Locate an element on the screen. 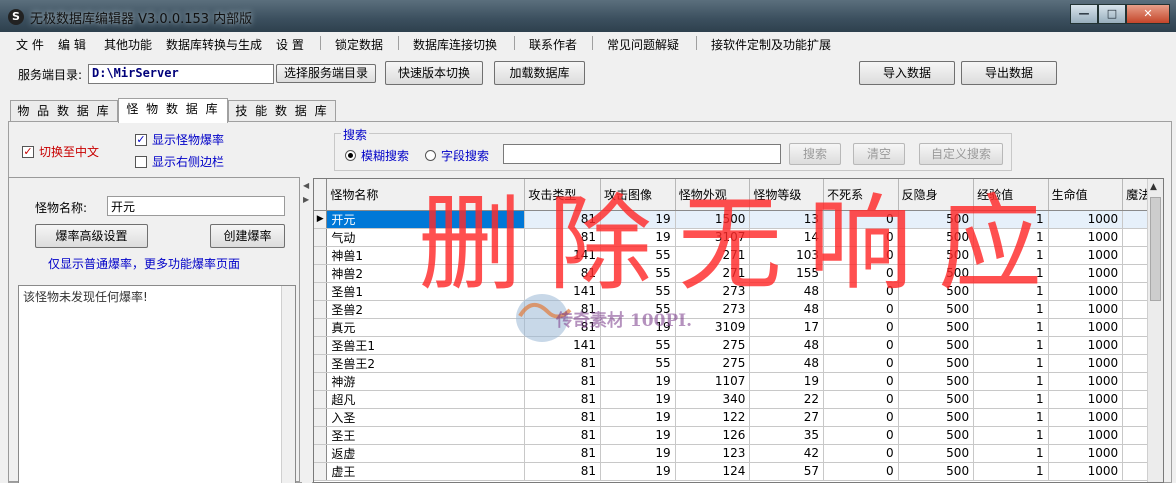  quick-version-switch-button: 快速版本切换 is located at coordinates (434, 73).